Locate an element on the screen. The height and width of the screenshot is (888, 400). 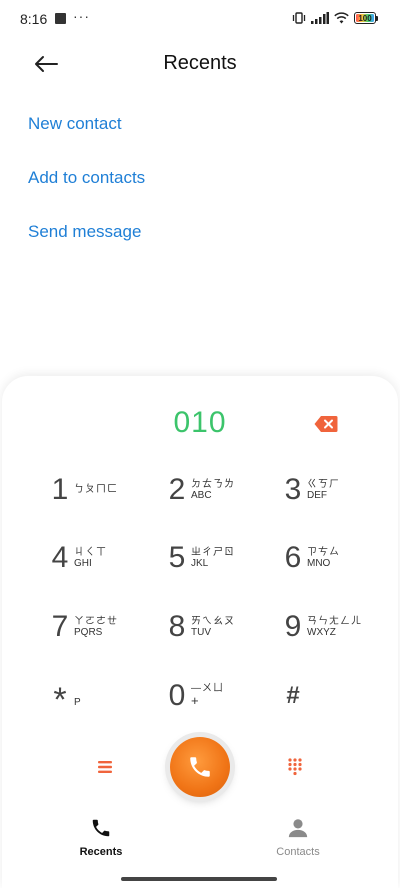
key-digit: 4 is located at coordinates (60, 557).